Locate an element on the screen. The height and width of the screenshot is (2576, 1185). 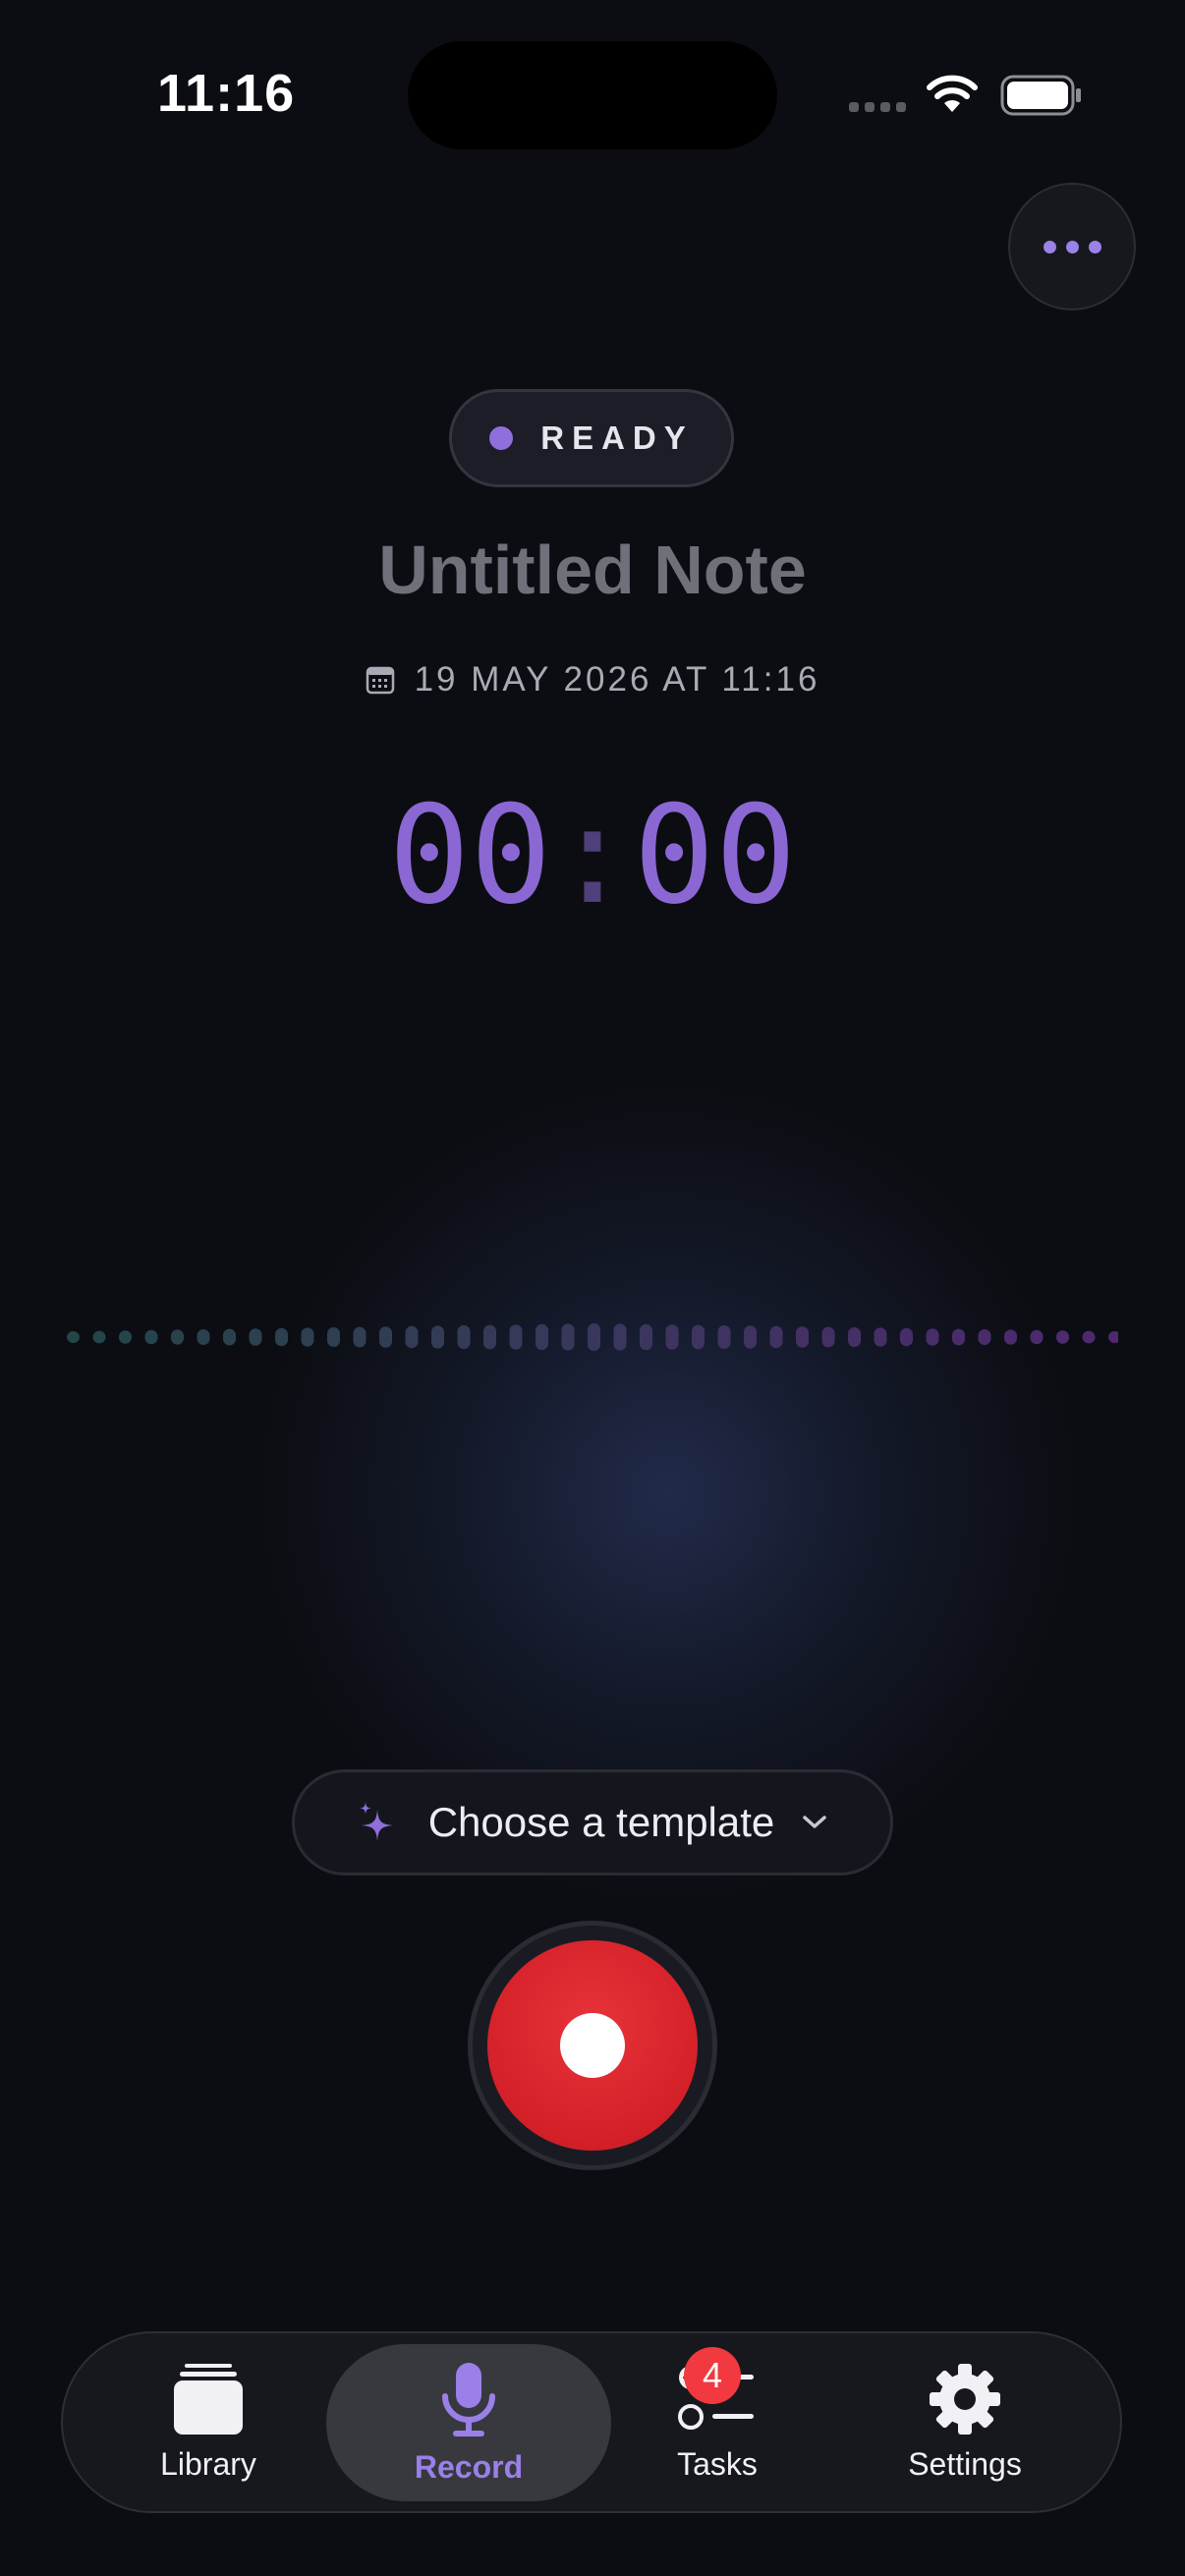
record-button is located at coordinates (592, 2045).